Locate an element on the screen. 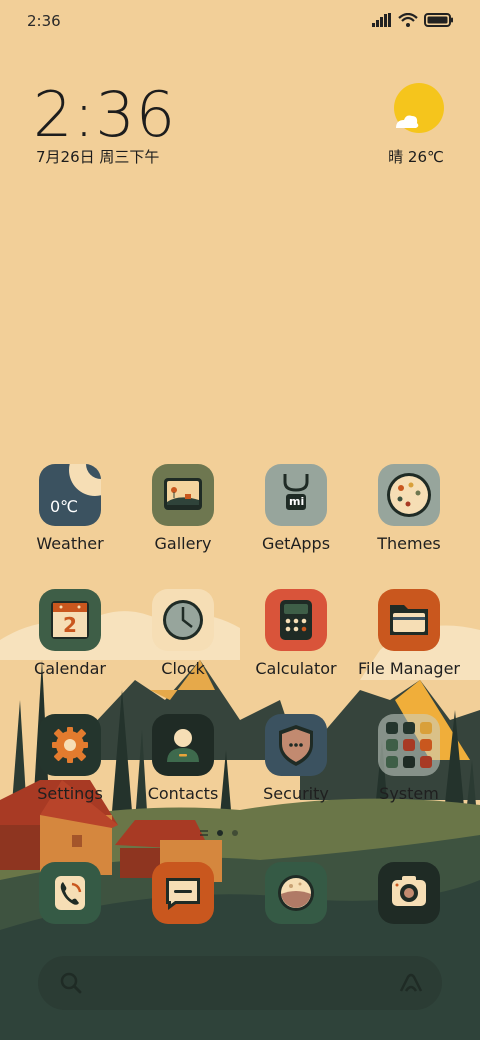 Image resolution: width=480 pixels, height=1040 pixels. app-getapps: mi GetApps is located at coordinates (296, 508).